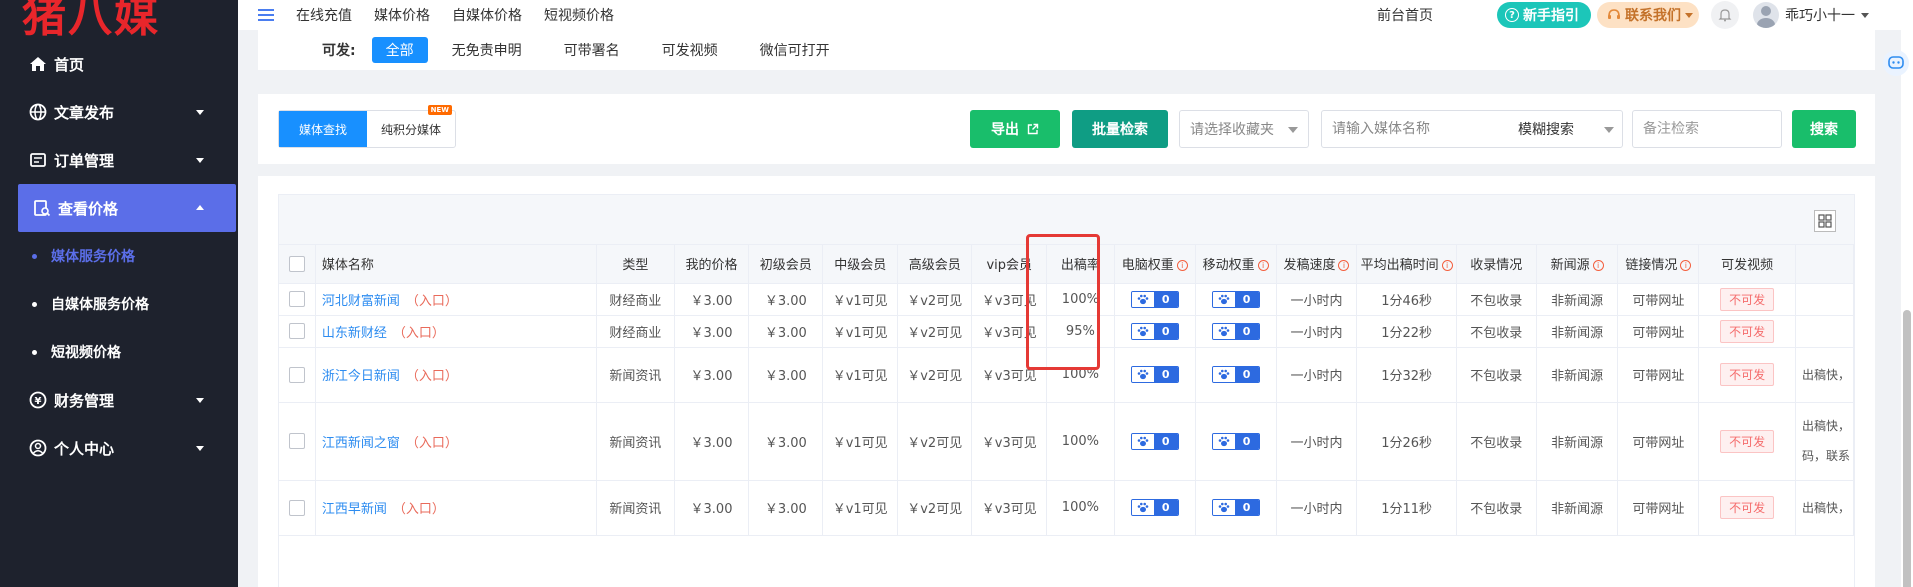 The image size is (1913, 587). I want to click on finance-icon: ¥, so click(38, 400).